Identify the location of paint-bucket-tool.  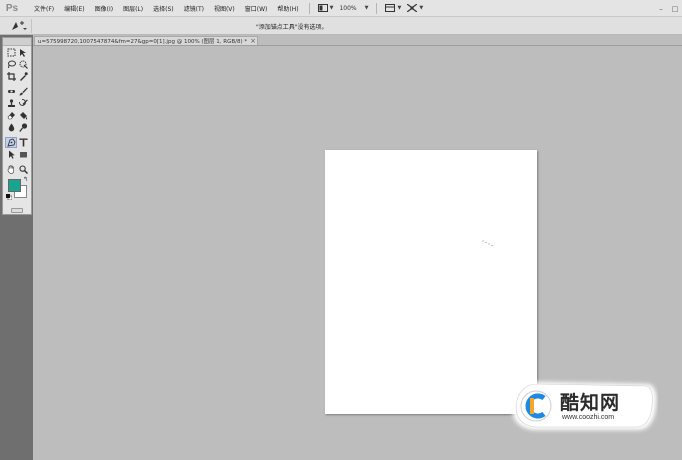
(23, 115).